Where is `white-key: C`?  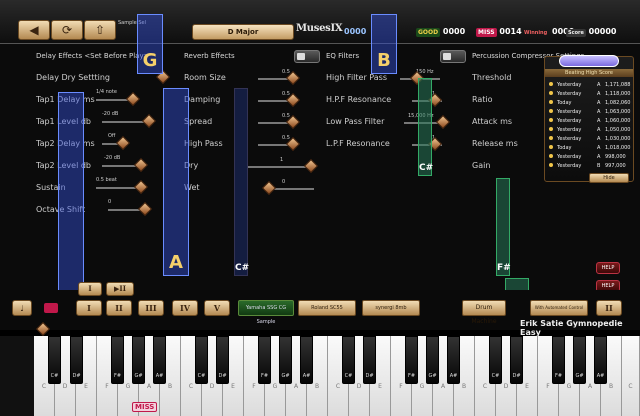
white-key: C is located at coordinates (631, 376).